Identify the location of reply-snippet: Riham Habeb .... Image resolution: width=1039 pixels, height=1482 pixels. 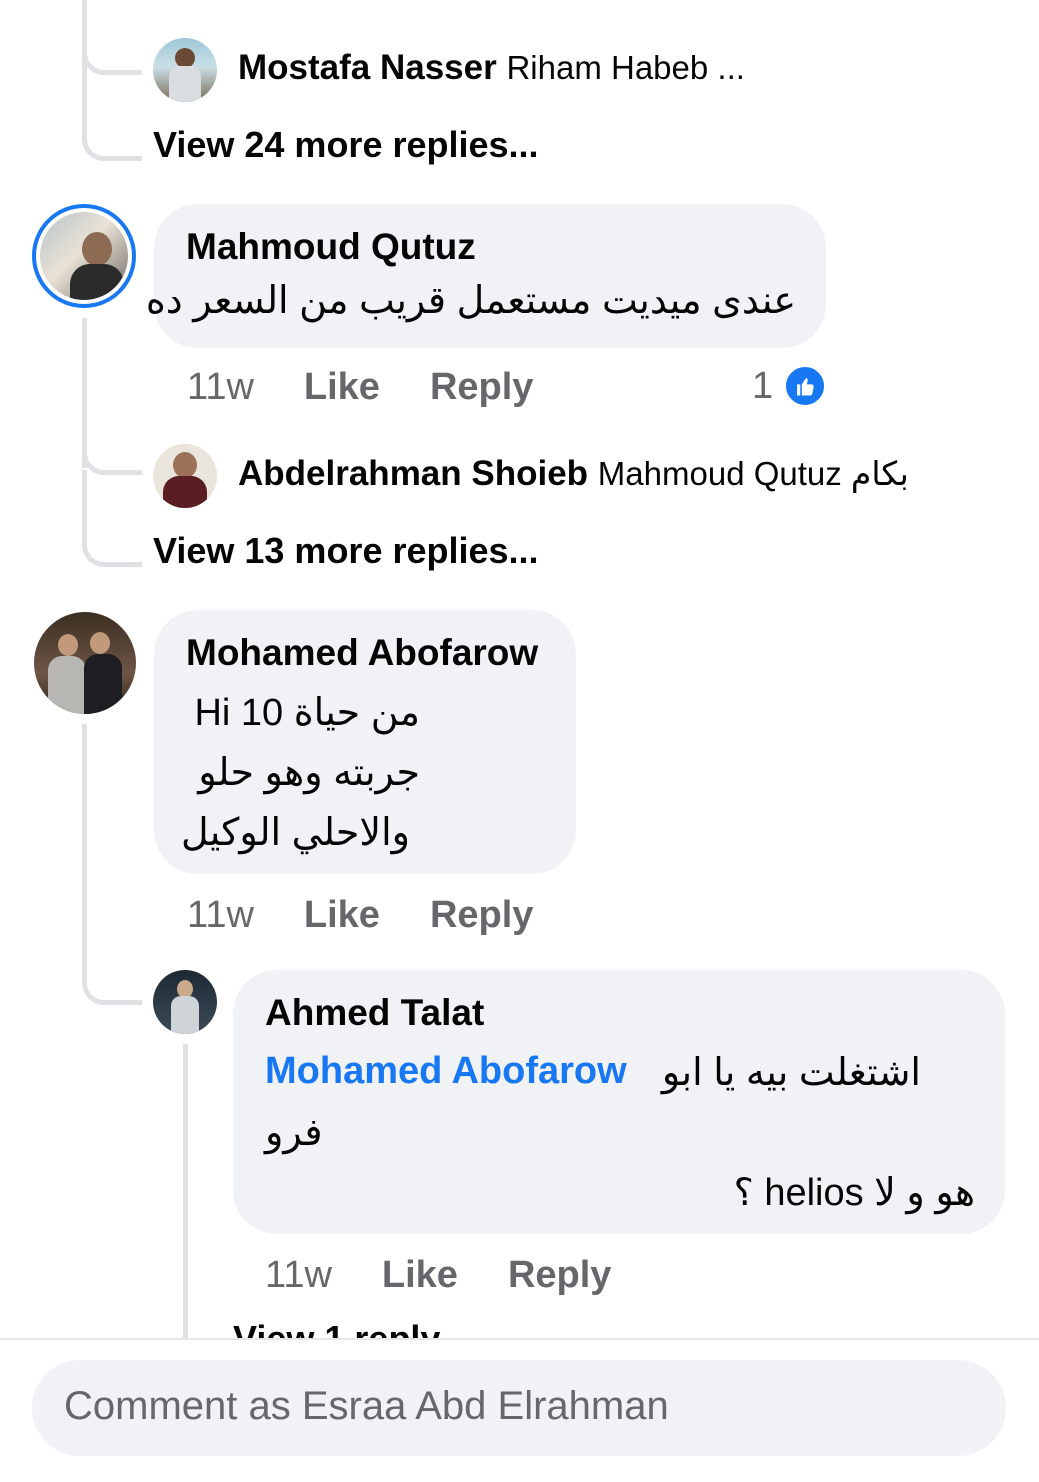
(625, 67).